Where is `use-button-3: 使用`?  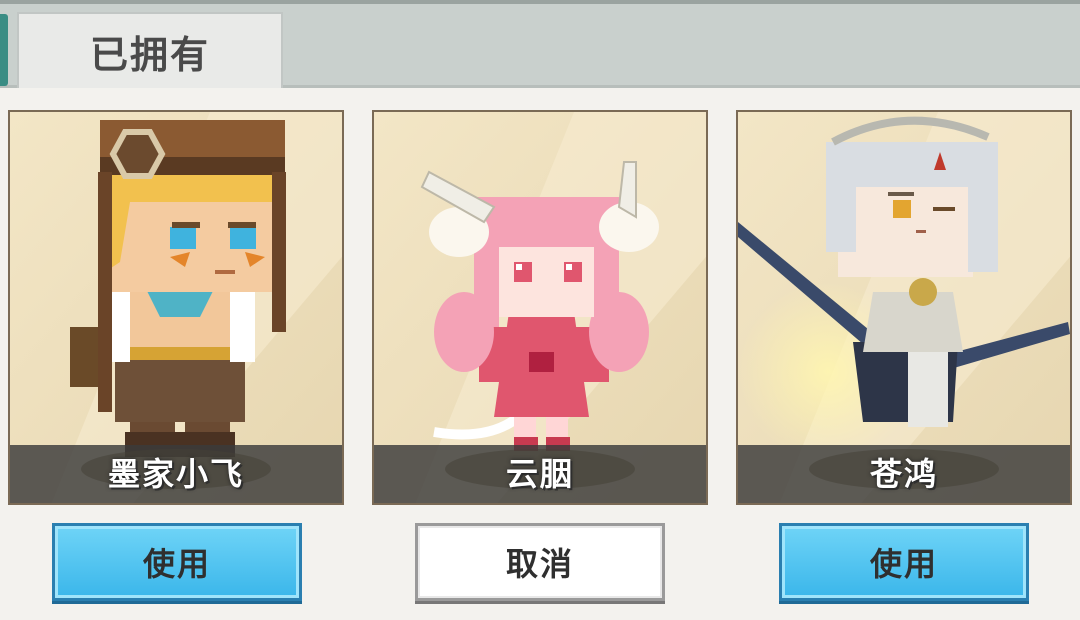
use-button-3: 使用 is located at coordinates (904, 562).